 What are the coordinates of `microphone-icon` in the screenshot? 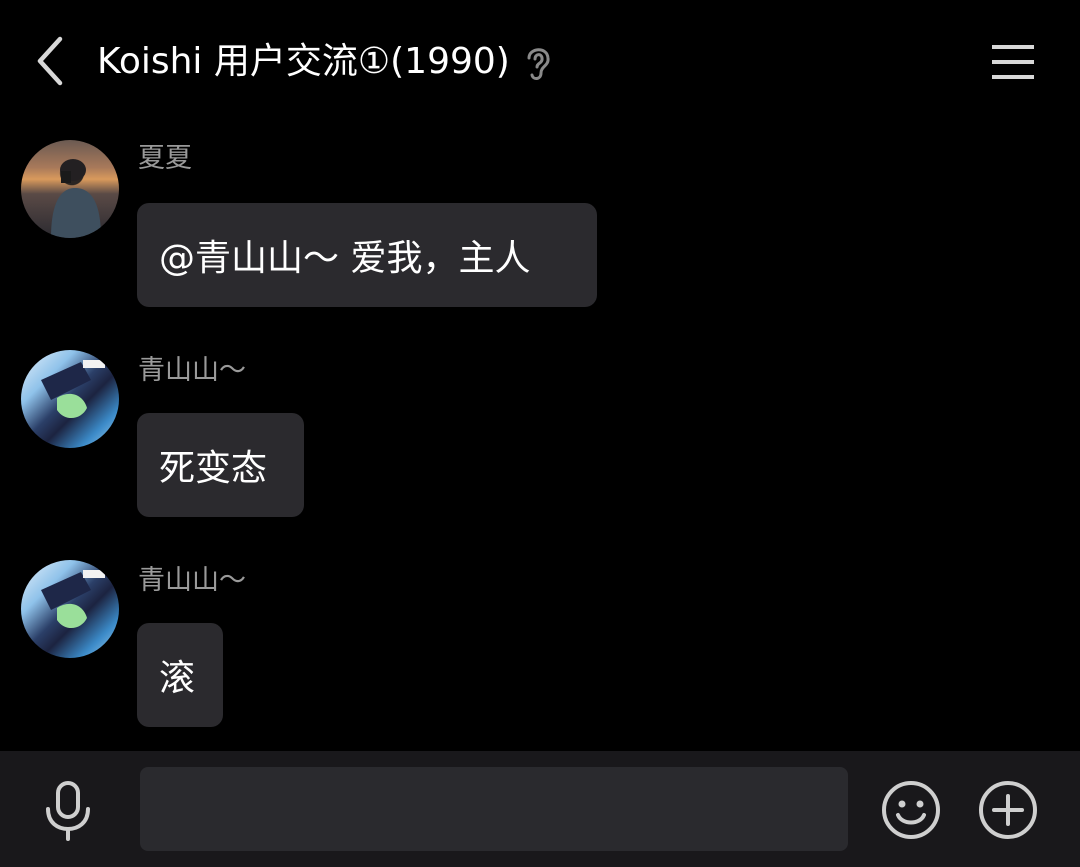 It's located at (68, 811).